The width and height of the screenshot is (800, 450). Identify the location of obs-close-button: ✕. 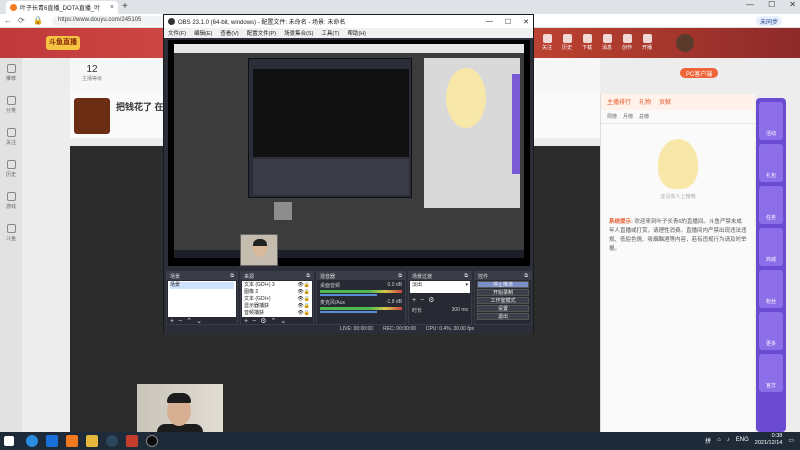
(526, 22).